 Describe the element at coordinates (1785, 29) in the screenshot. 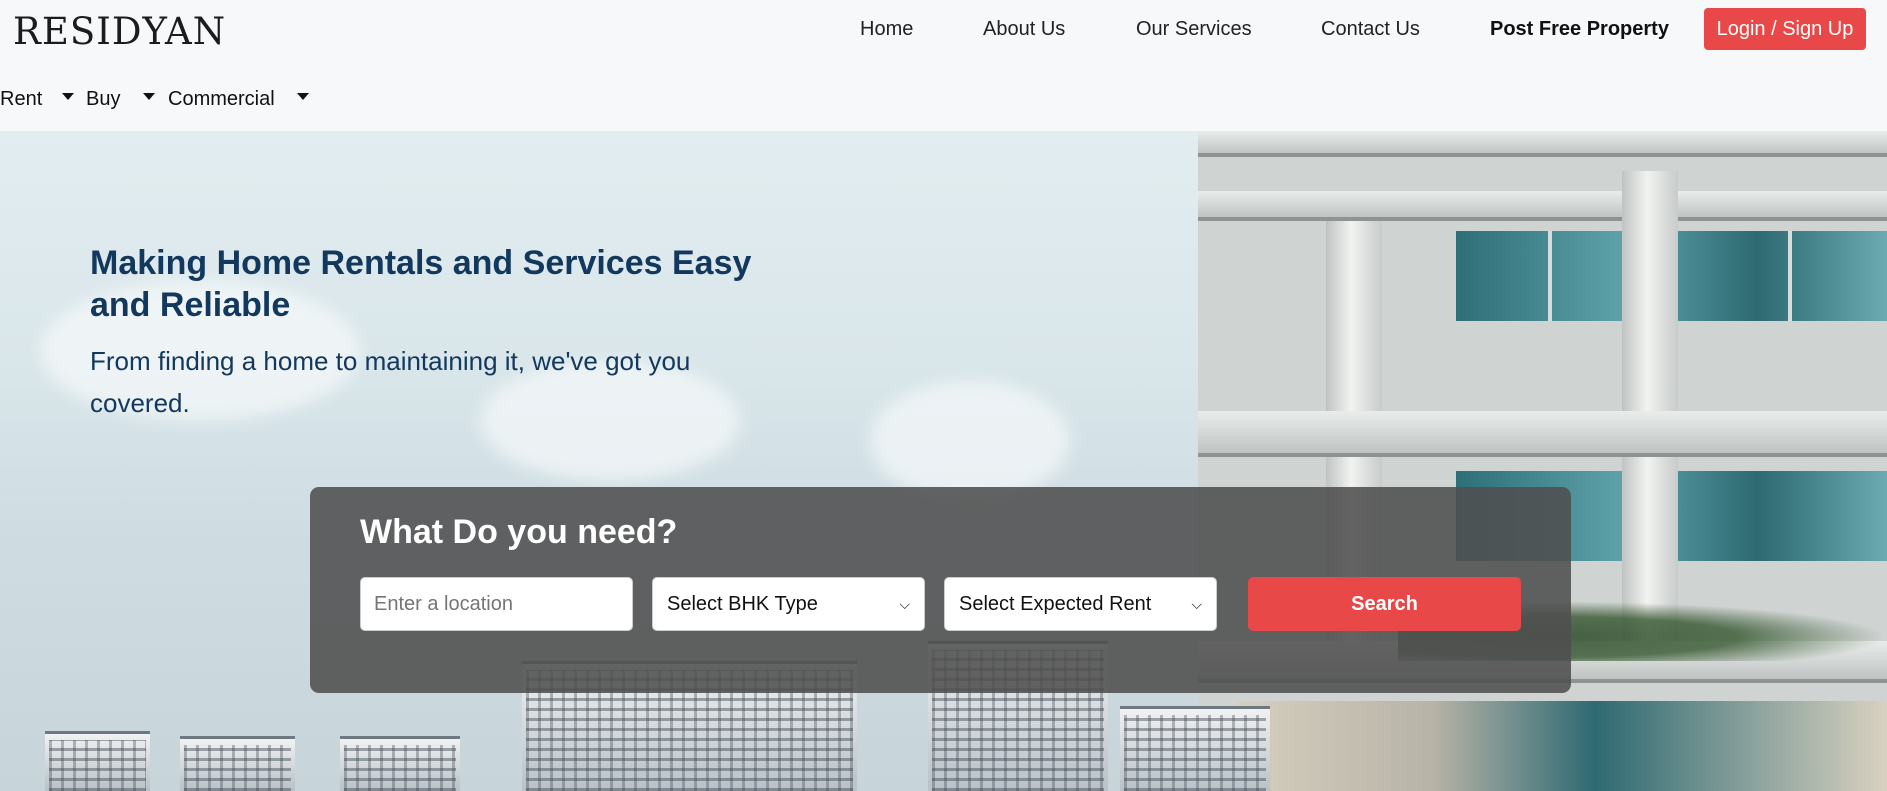

I see `login-signup-button: Login / Sign Up` at that location.